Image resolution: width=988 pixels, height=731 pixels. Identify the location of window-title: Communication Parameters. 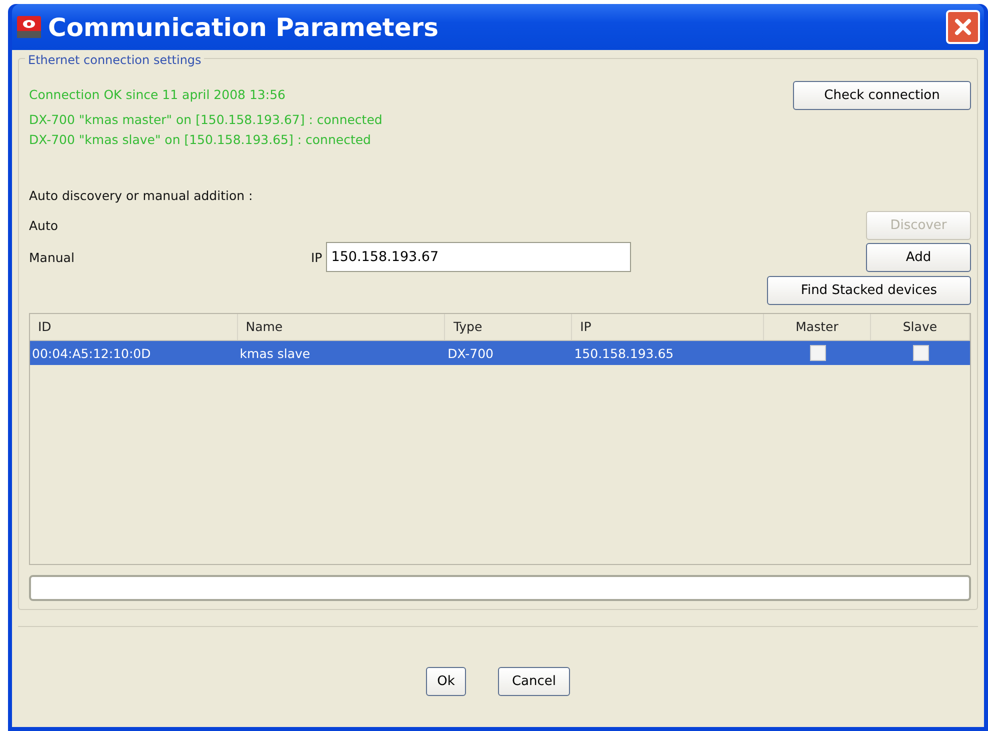
(244, 27).